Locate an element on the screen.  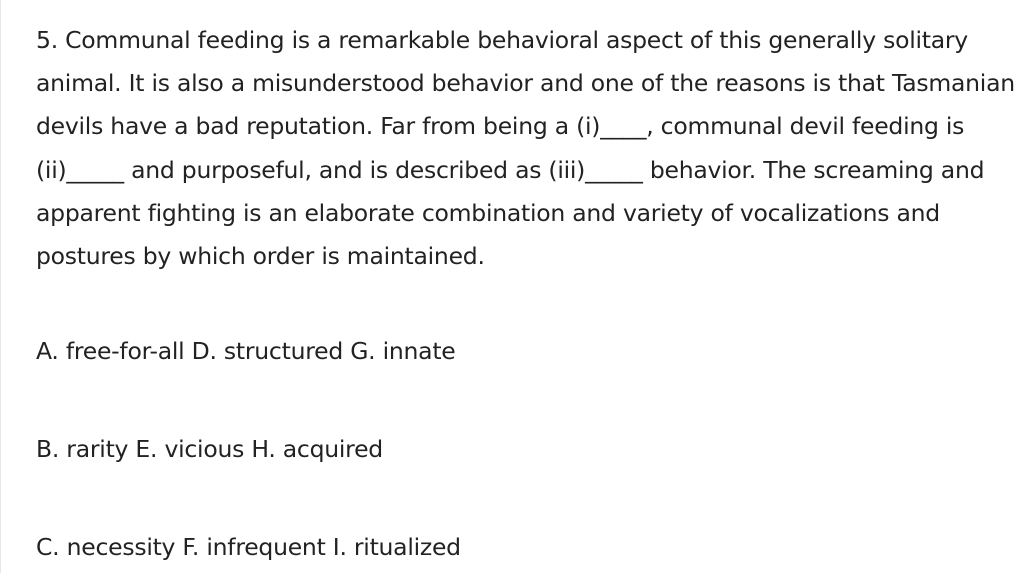
question-line-6: postures by which order is maintained. is located at coordinates (260, 256).